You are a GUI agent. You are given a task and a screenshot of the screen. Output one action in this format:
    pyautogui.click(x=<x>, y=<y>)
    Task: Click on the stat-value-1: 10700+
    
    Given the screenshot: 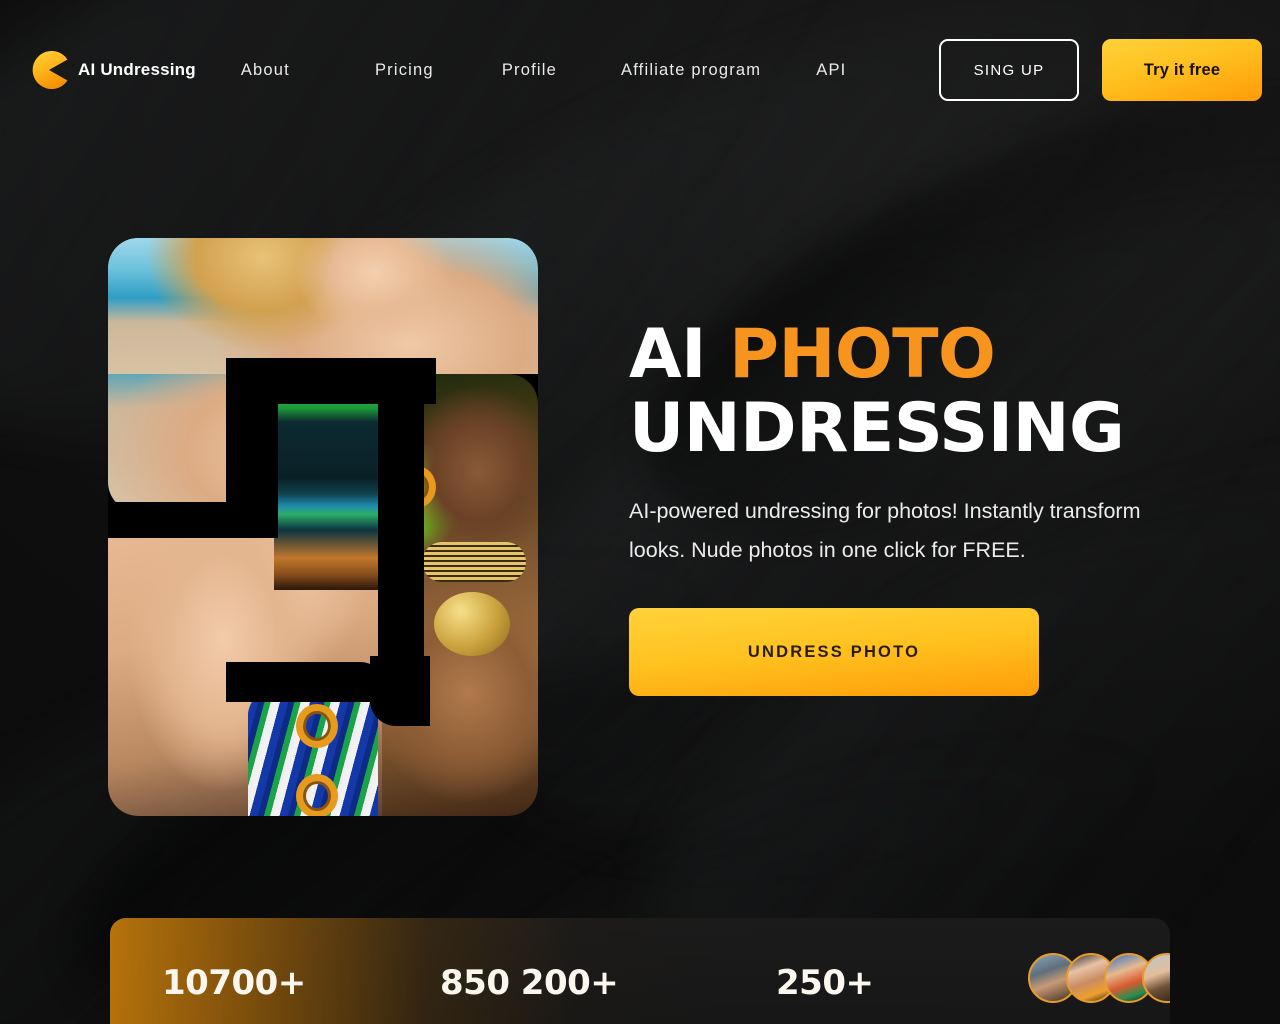 What is the action you would take?
    pyautogui.click(x=234, y=983)
    